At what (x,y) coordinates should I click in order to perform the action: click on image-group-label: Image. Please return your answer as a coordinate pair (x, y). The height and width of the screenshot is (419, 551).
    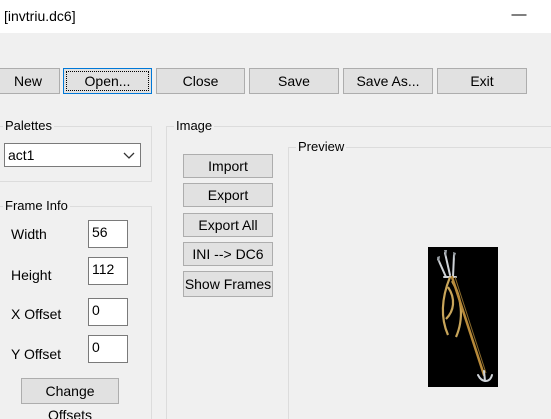
    Looking at the image, I should click on (194, 125).